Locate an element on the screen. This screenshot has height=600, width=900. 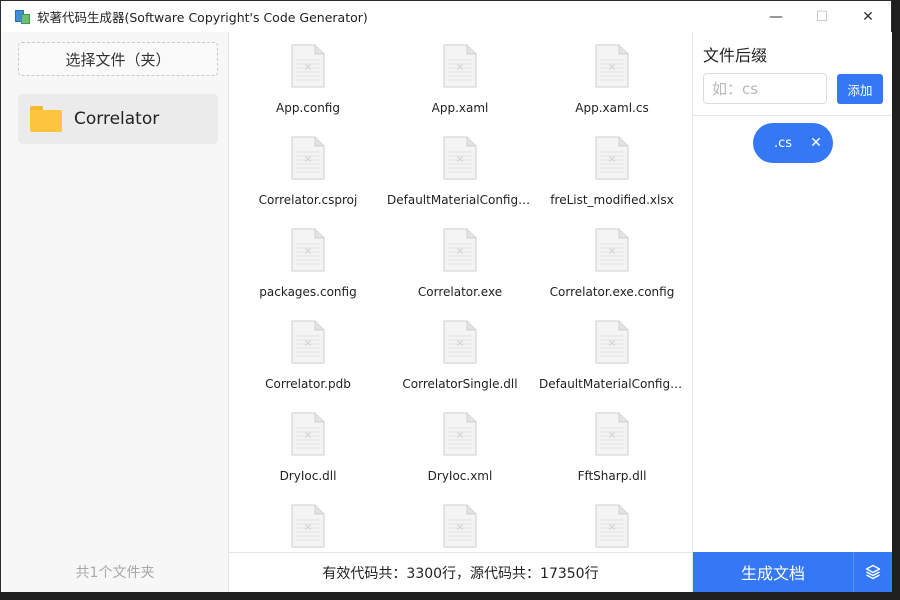
file-item: App.xaml is located at coordinates (460, 90).